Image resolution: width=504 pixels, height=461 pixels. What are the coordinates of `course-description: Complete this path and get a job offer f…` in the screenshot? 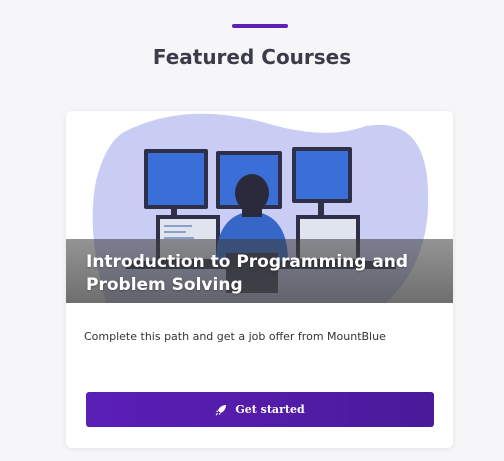 It's located at (235, 336).